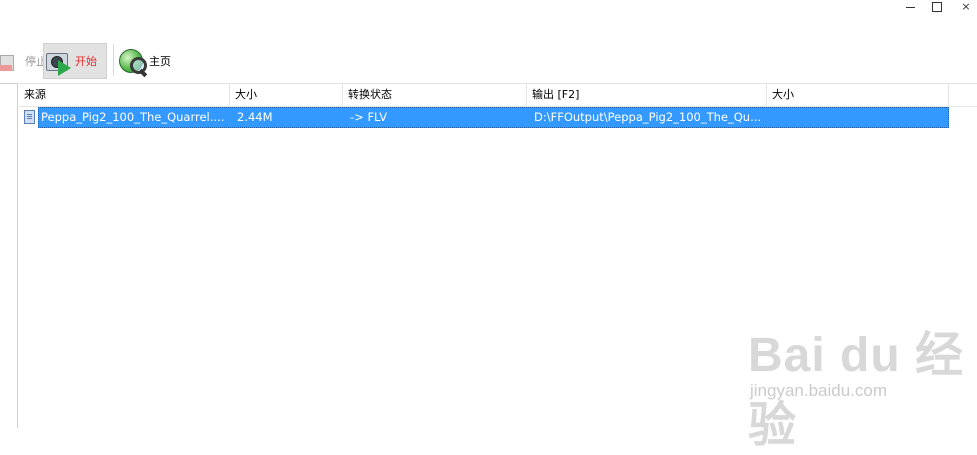  Describe the element at coordinates (819, 390) in the screenshot. I see `watermark-url: jingyan.baidu.com` at that location.